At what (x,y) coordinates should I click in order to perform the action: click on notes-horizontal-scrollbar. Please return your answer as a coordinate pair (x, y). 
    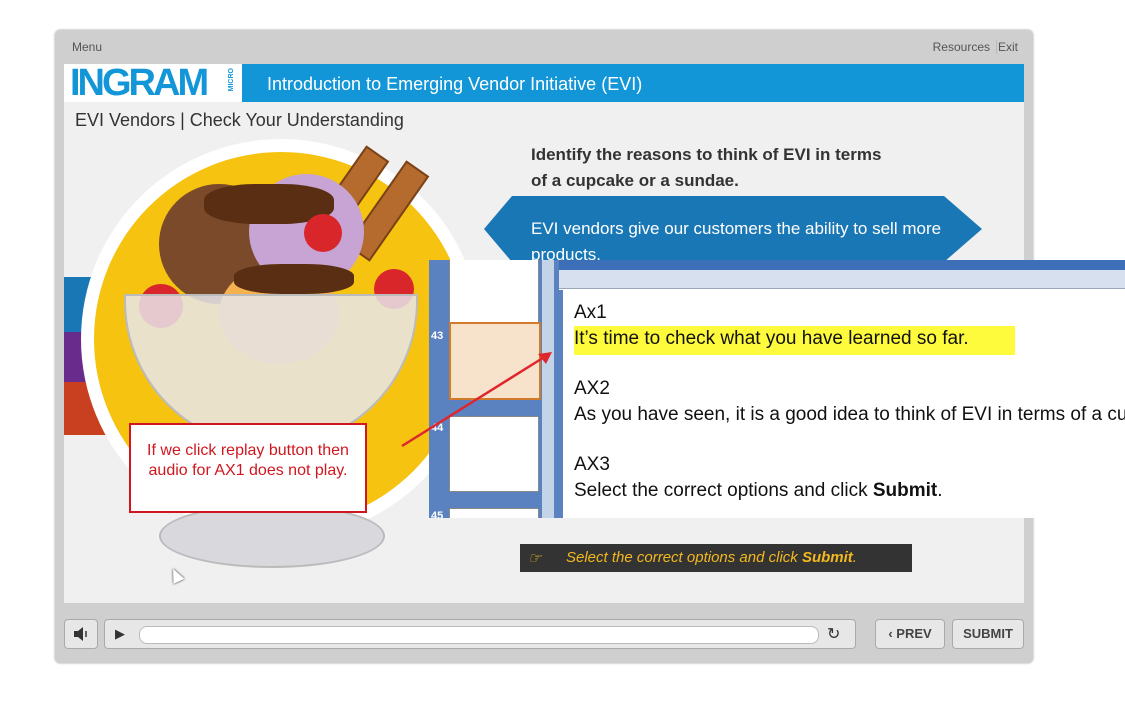
    Looking at the image, I should click on (842, 279).